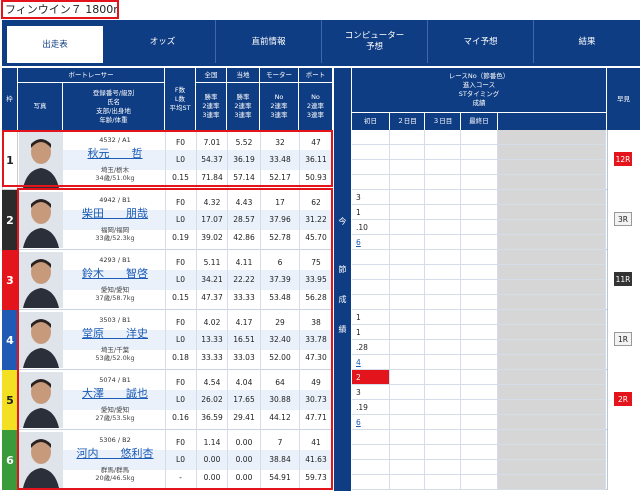 Image resolution: width=640 pixels, height=491 pixels. What do you see at coordinates (342, 329) in the screenshot?
I see `side-label-char: 績` at bounding box center [342, 329].